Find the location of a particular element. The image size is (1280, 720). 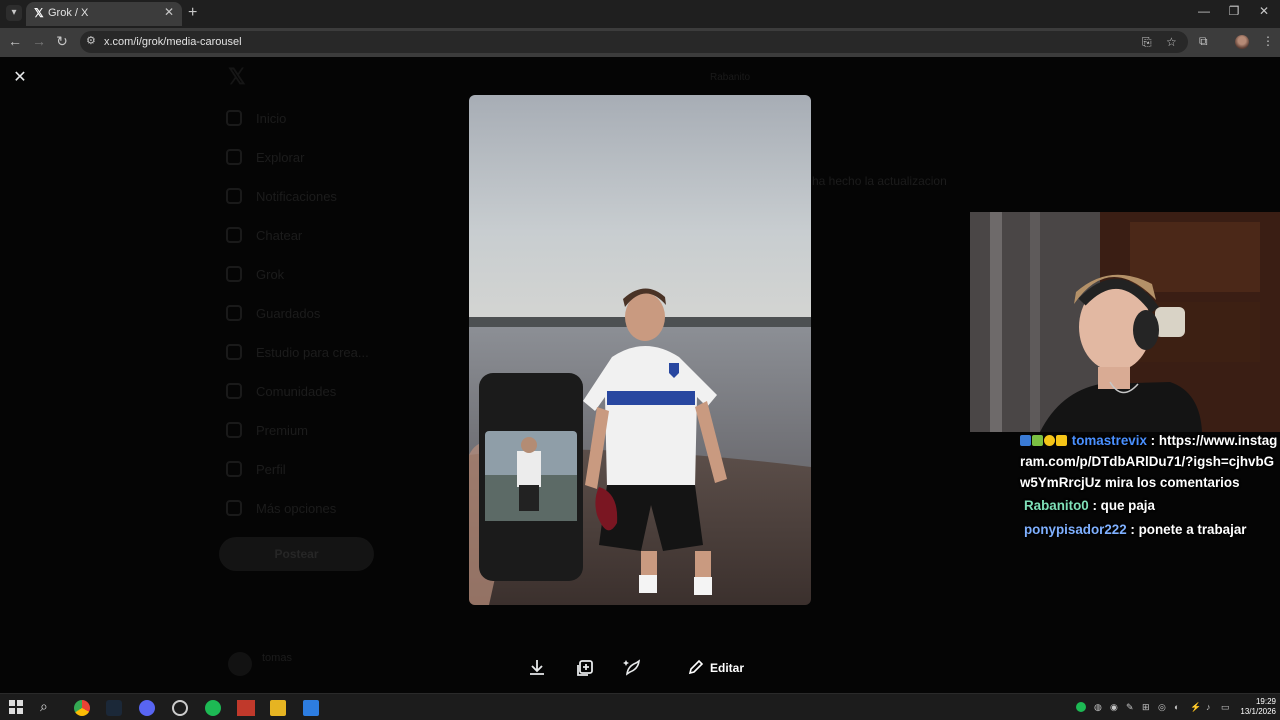

webcam-overlay is located at coordinates (1125, 322).